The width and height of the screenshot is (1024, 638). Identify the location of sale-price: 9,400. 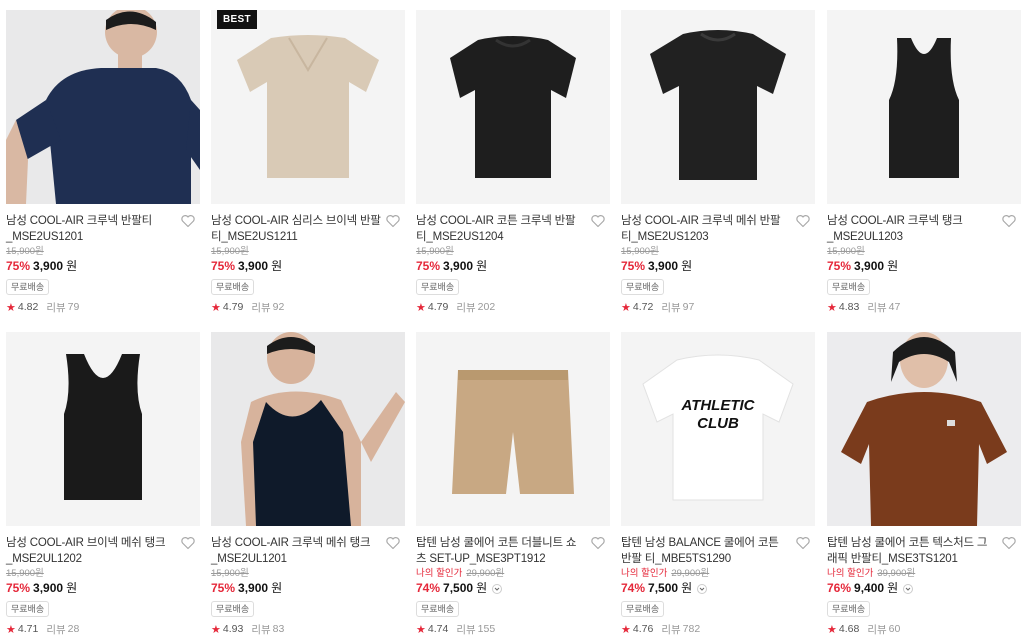
(869, 588).